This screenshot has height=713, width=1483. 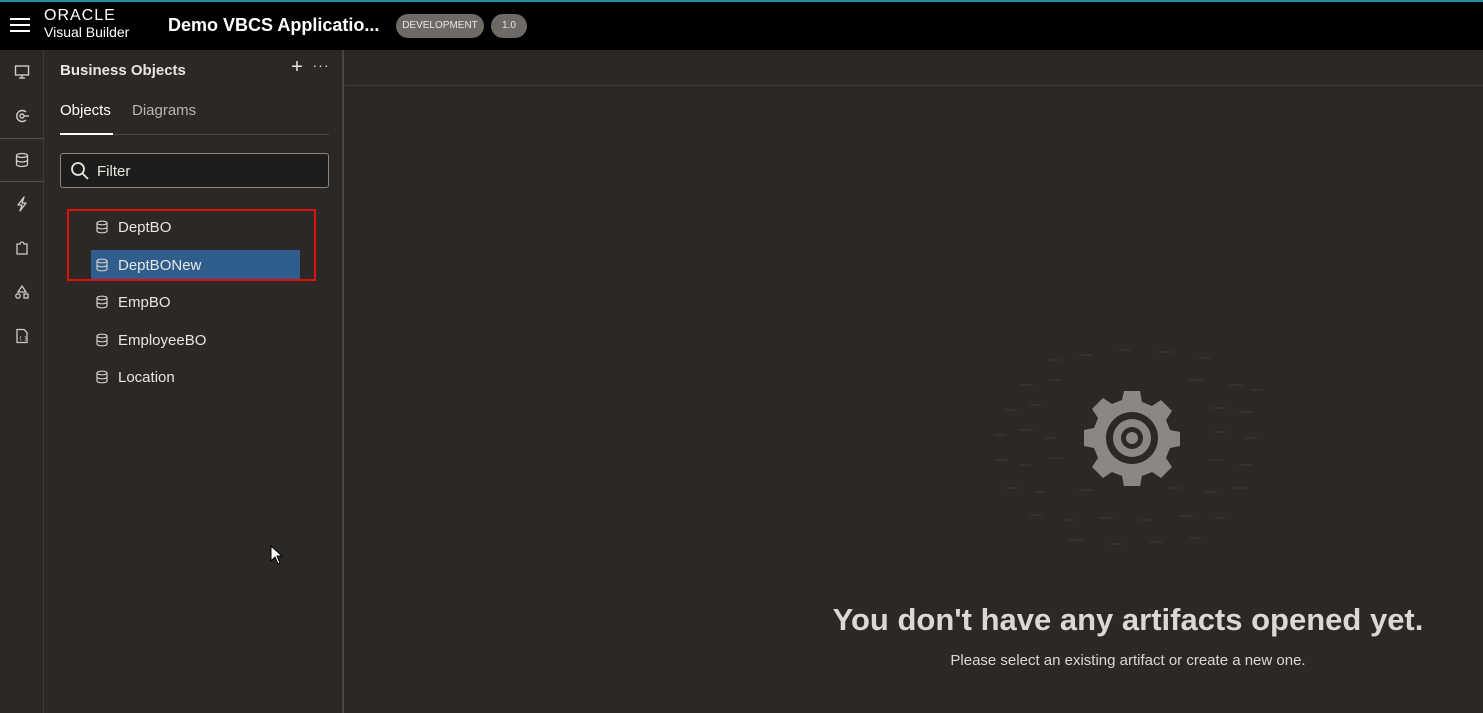 What do you see at coordinates (195, 377) in the screenshot?
I see `list-item-location: Location` at bounding box center [195, 377].